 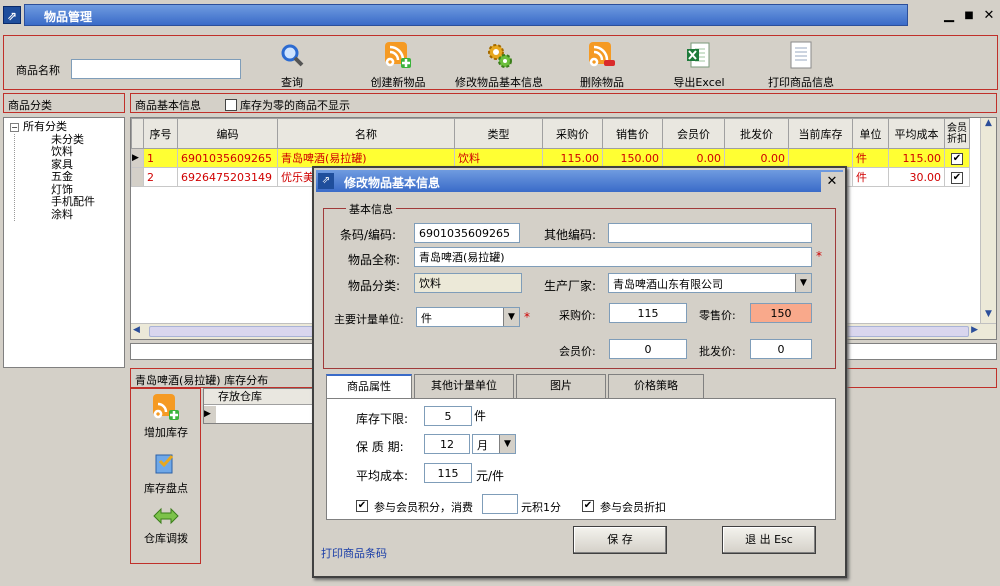 What do you see at coordinates (710, 283) in the screenshot?
I see `maker-select: 青岛啤酒山东有限公司 ▼` at bounding box center [710, 283].